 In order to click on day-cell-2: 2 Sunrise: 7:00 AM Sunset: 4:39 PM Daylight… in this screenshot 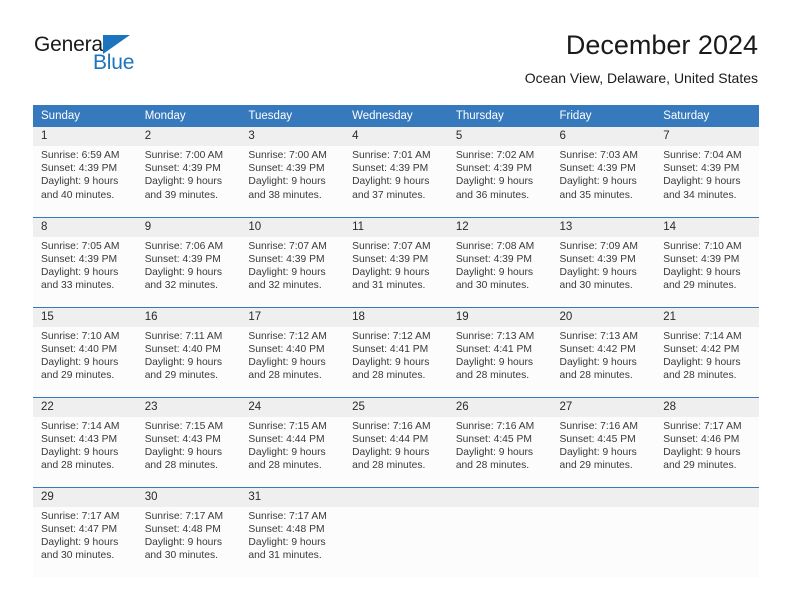, I will do `click(188, 172)`.